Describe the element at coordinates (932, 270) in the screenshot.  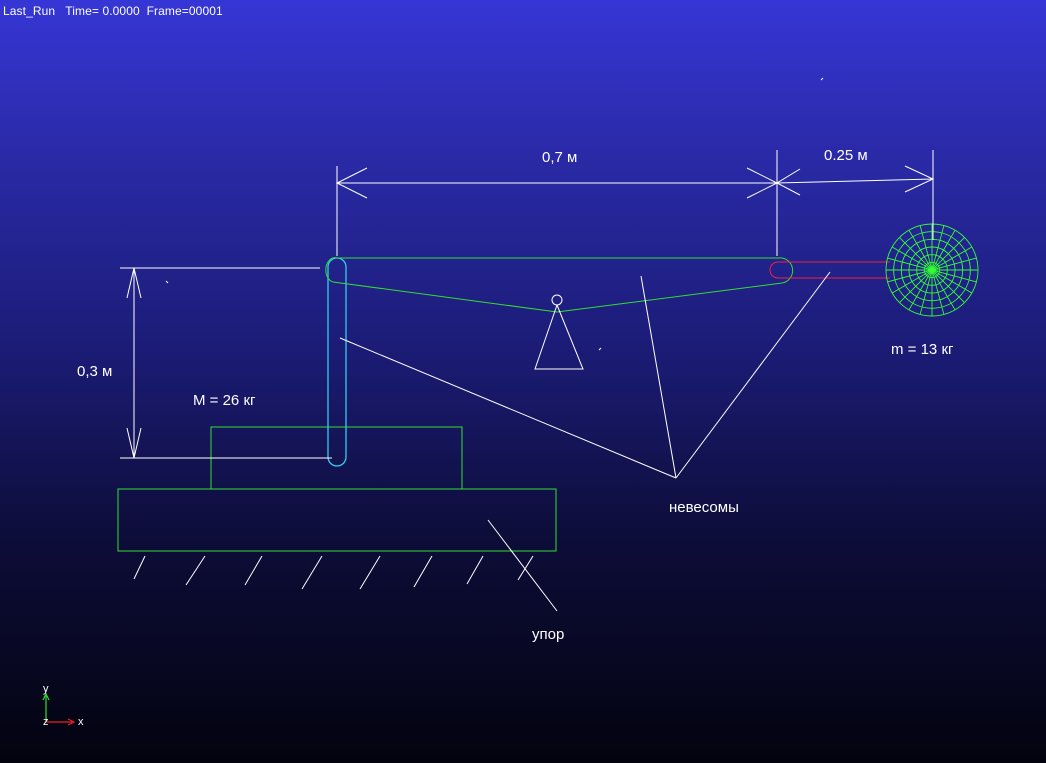
I see `sphere-mass` at that location.